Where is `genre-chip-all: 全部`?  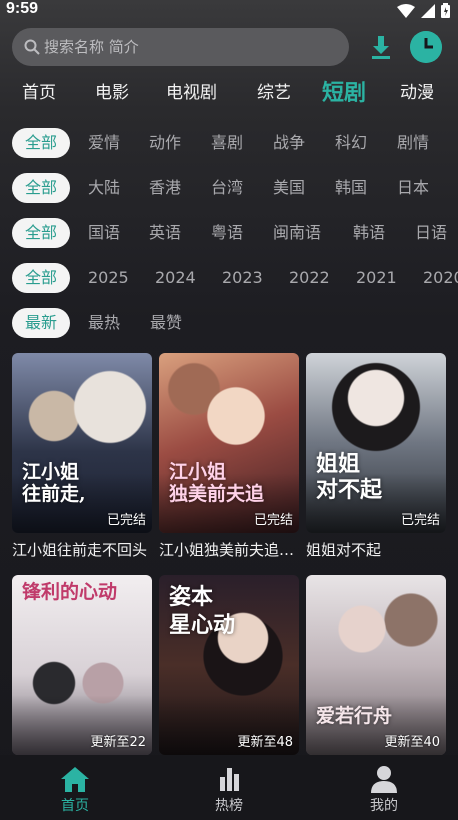
genre-chip-all: 全部 is located at coordinates (41, 143).